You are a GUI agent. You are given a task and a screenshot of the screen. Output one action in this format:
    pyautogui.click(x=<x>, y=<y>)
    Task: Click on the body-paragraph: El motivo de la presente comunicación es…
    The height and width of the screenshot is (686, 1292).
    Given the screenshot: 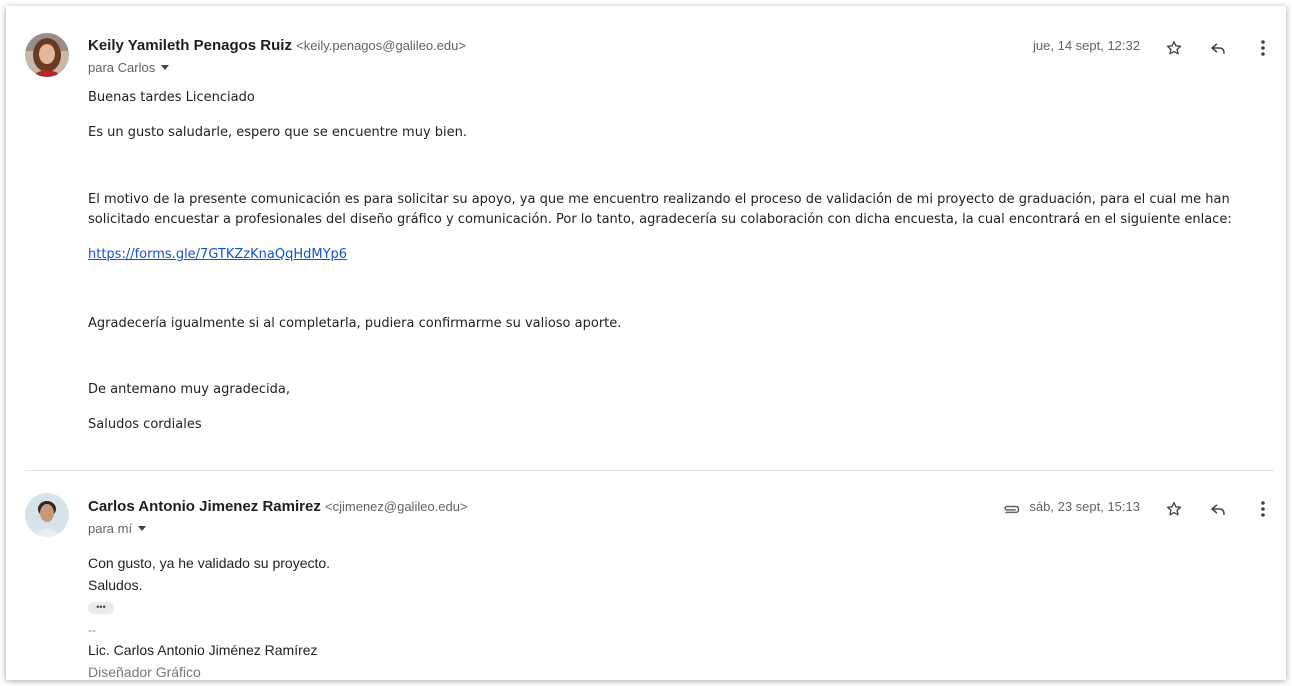 What is the action you would take?
    pyautogui.click(x=660, y=209)
    